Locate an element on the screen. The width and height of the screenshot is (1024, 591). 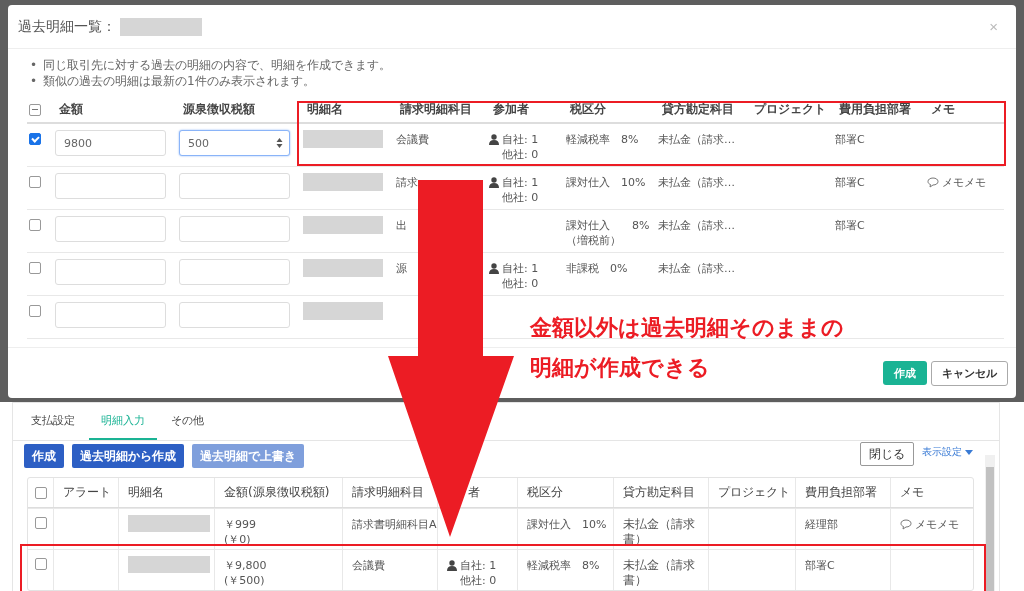
action-button: 作成 is located at coordinates (44, 456).